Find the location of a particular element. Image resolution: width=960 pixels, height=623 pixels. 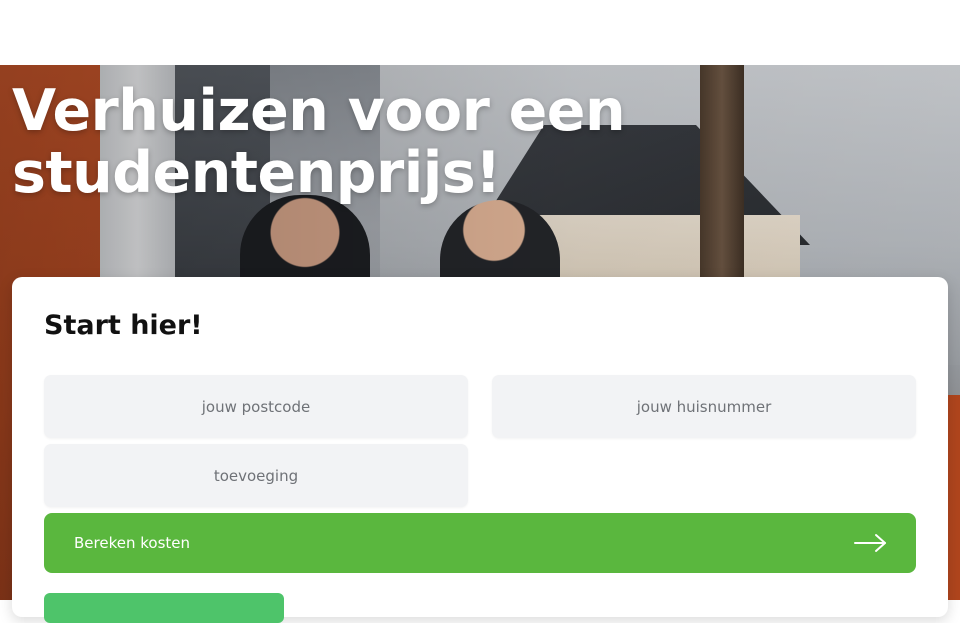

postcode-input is located at coordinates (256, 406).